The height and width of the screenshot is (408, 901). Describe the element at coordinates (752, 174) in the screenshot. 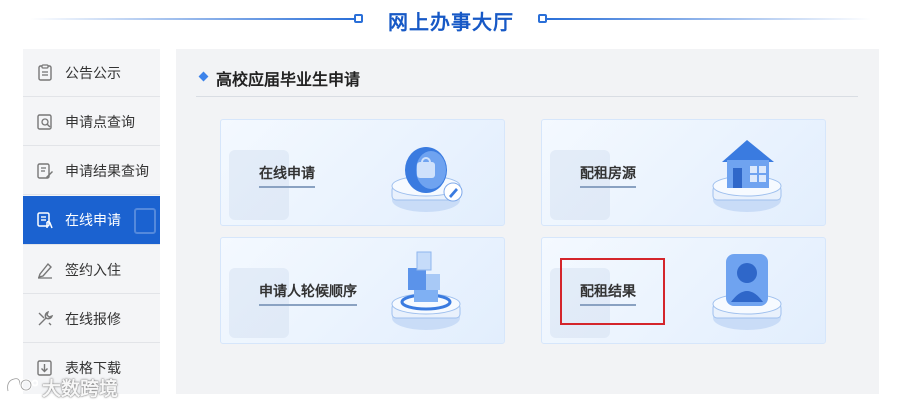

I see `house-illustration` at that location.